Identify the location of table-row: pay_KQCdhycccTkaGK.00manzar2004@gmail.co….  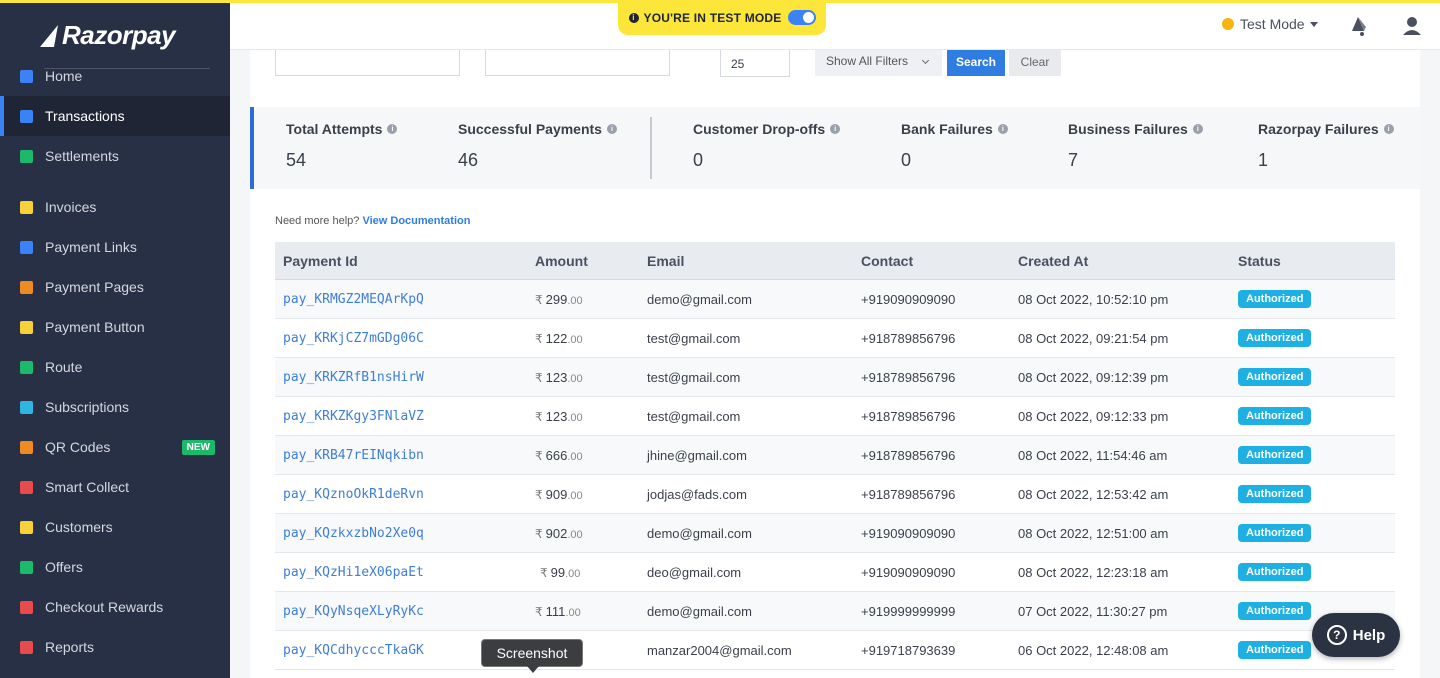
(835, 650).